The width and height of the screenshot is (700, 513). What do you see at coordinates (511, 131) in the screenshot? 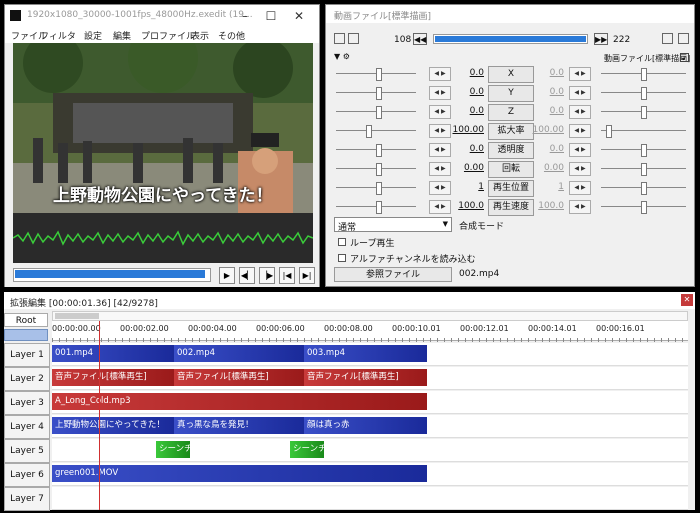
I see `property-button: 拡大率` at bounding box center [511, 131].